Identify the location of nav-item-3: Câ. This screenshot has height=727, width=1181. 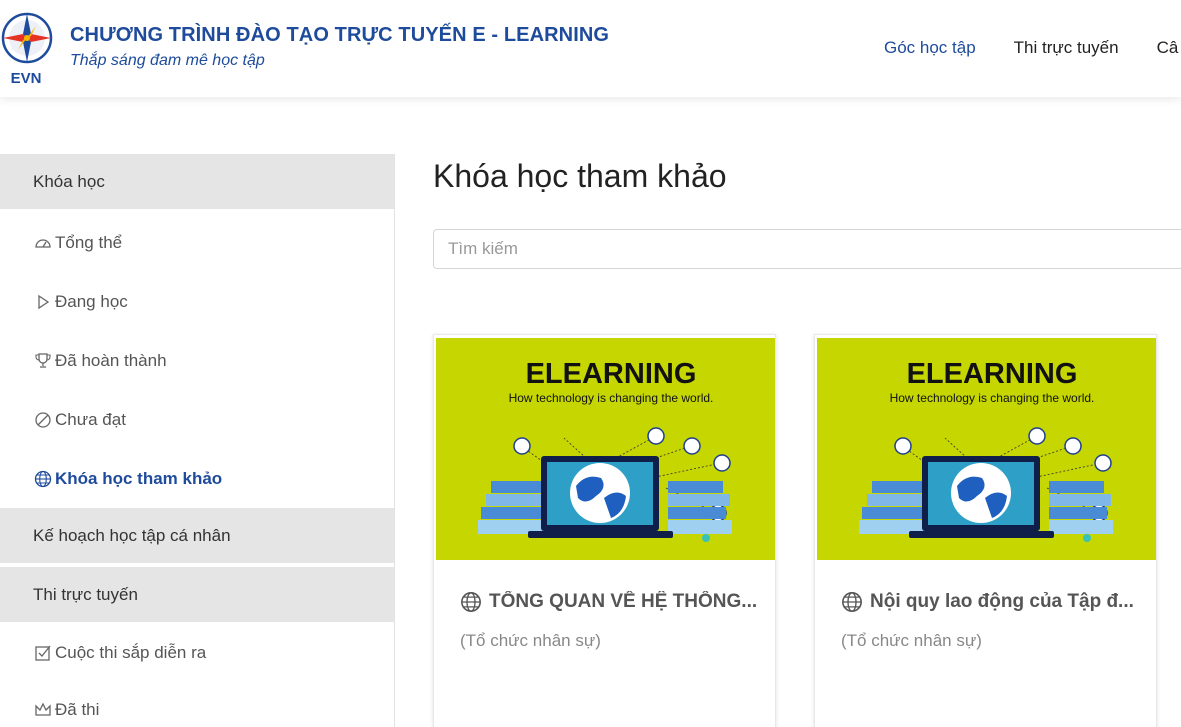
(1168, 48).